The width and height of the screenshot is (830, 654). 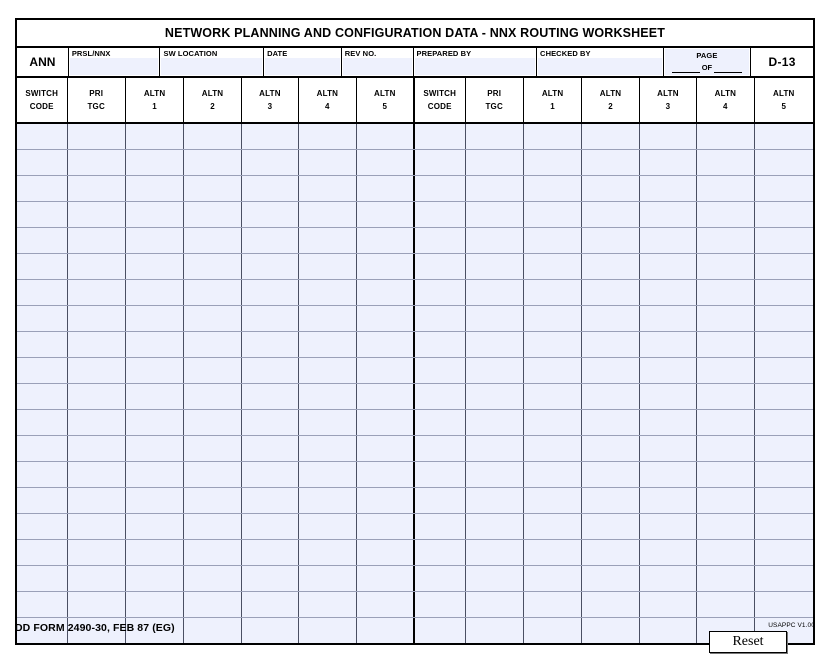 I want to click on rev-no-input, so click(x=377, y=66).